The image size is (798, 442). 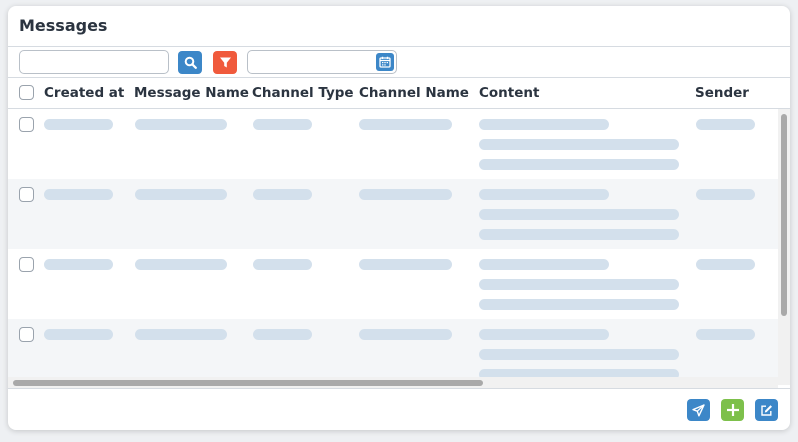 I want to click on calendar-icon, so click(x=385, y=62).